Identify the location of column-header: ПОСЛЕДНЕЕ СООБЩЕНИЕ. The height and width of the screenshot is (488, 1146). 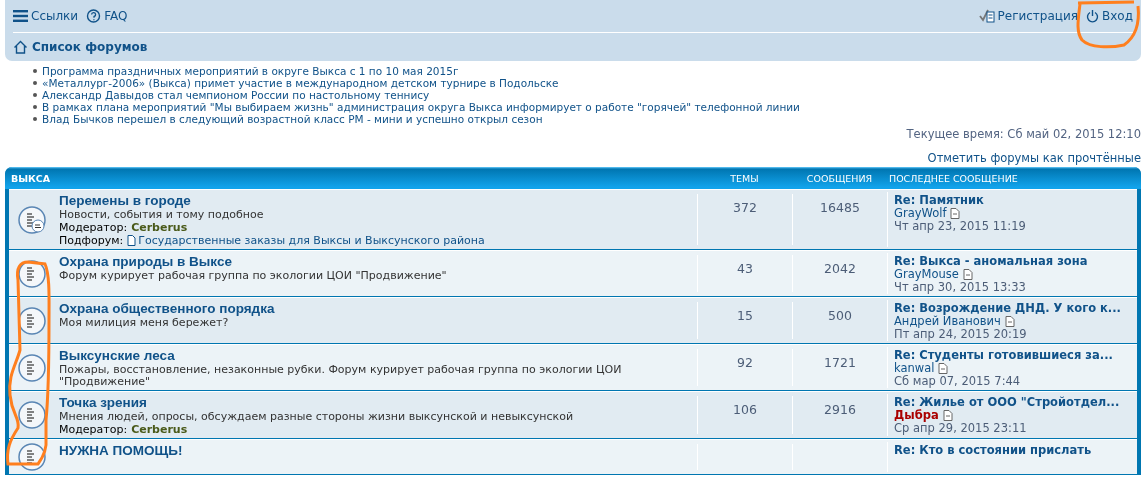
(953, 178).